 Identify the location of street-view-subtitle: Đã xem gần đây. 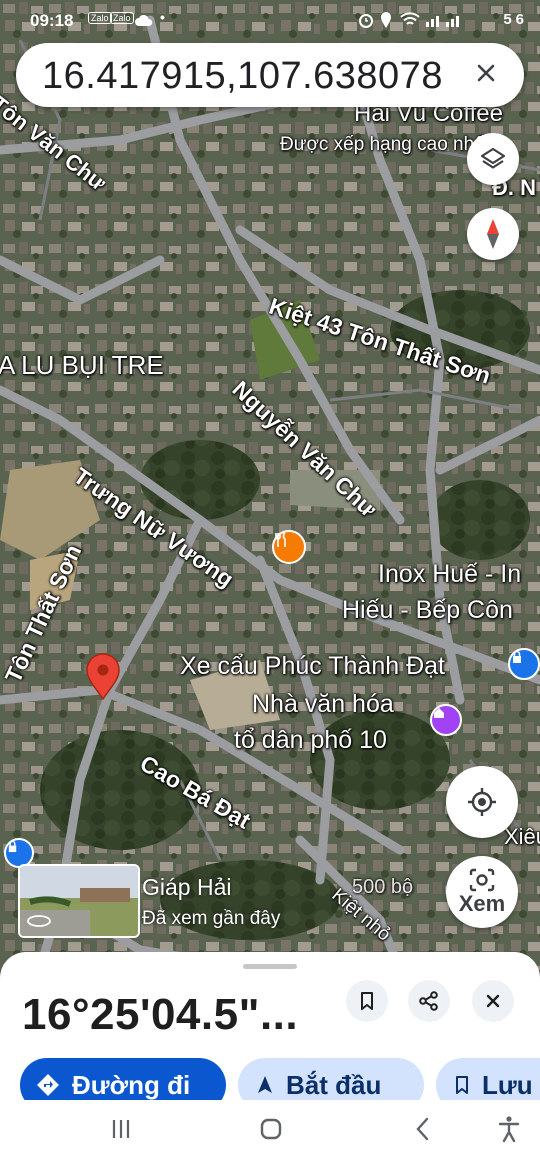
(211, 918).